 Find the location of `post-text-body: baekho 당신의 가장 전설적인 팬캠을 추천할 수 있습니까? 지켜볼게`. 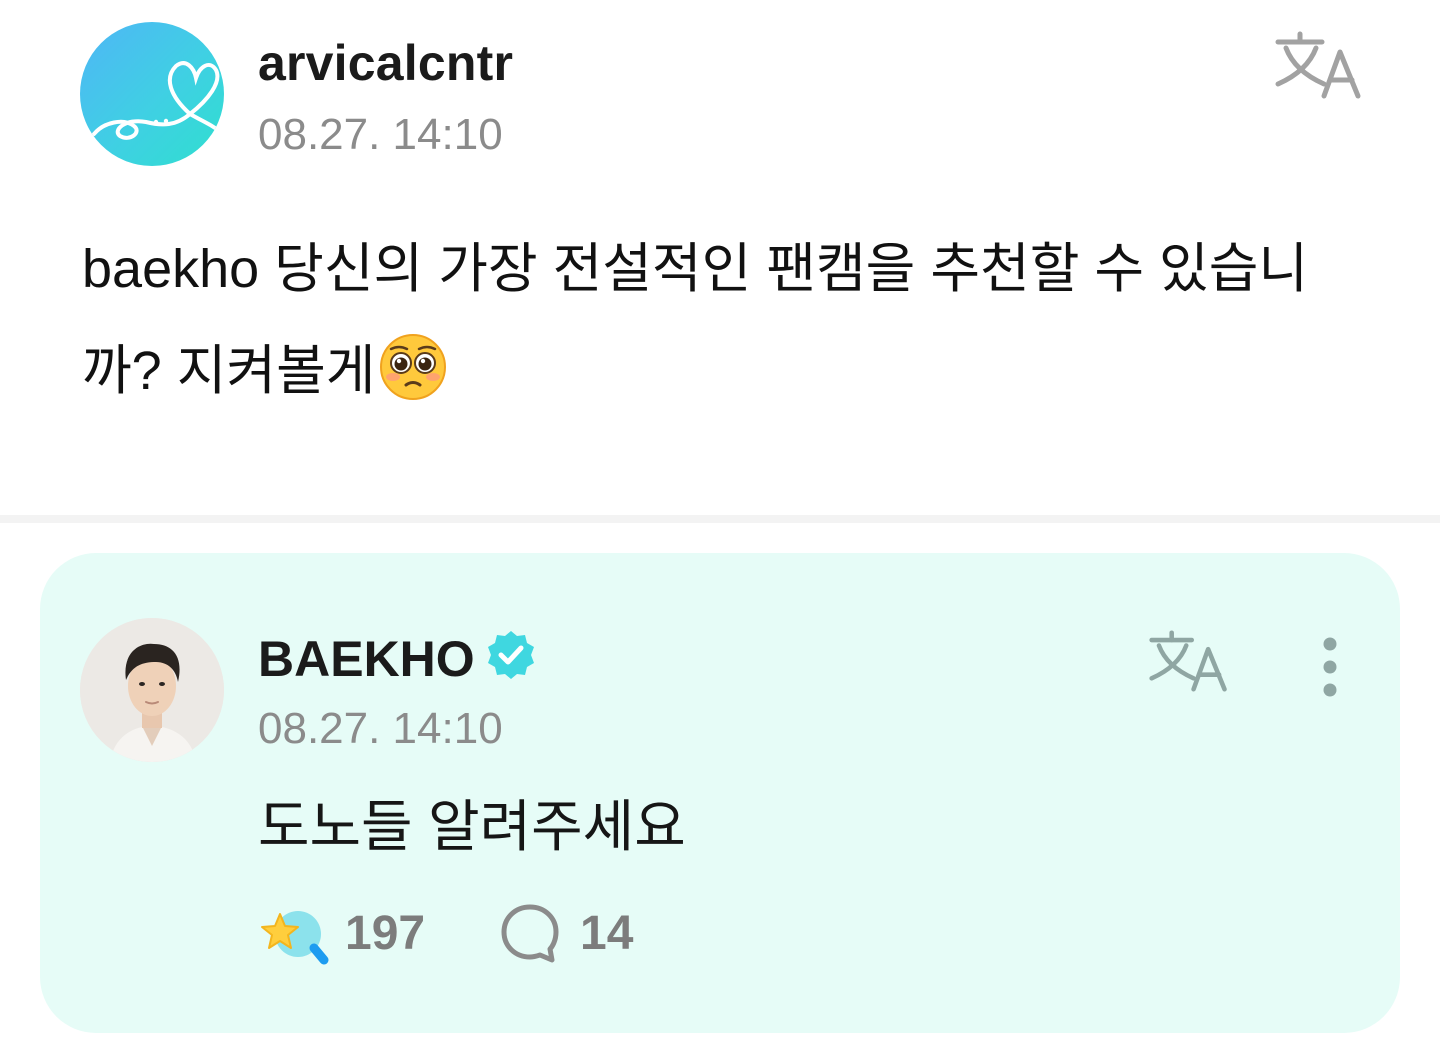

post-text-body: baekho 당신의 가장 전설적인 팬캠을 추천할 수 있습니까? 지켜볼게 is located at coordinates (695, 320).